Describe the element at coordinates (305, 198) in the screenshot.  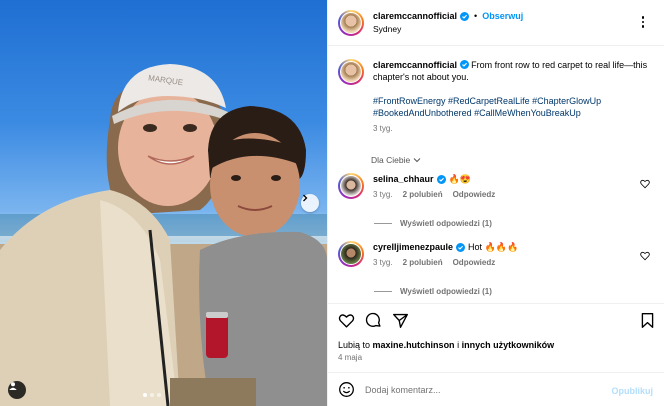
I see `chevron-right-icon` at that location.